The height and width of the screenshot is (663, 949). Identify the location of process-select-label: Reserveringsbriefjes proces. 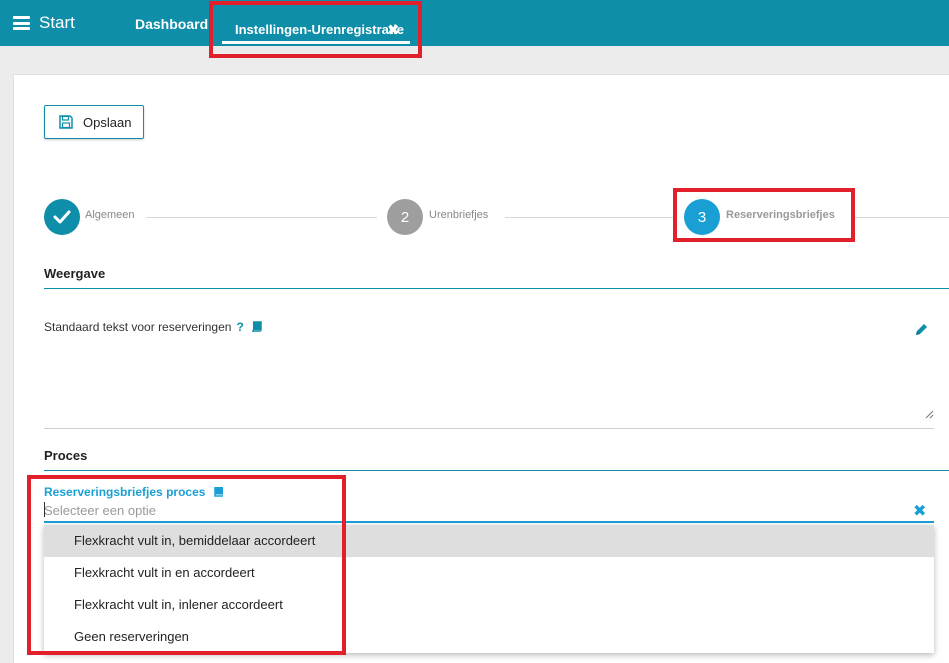
(134, 492).